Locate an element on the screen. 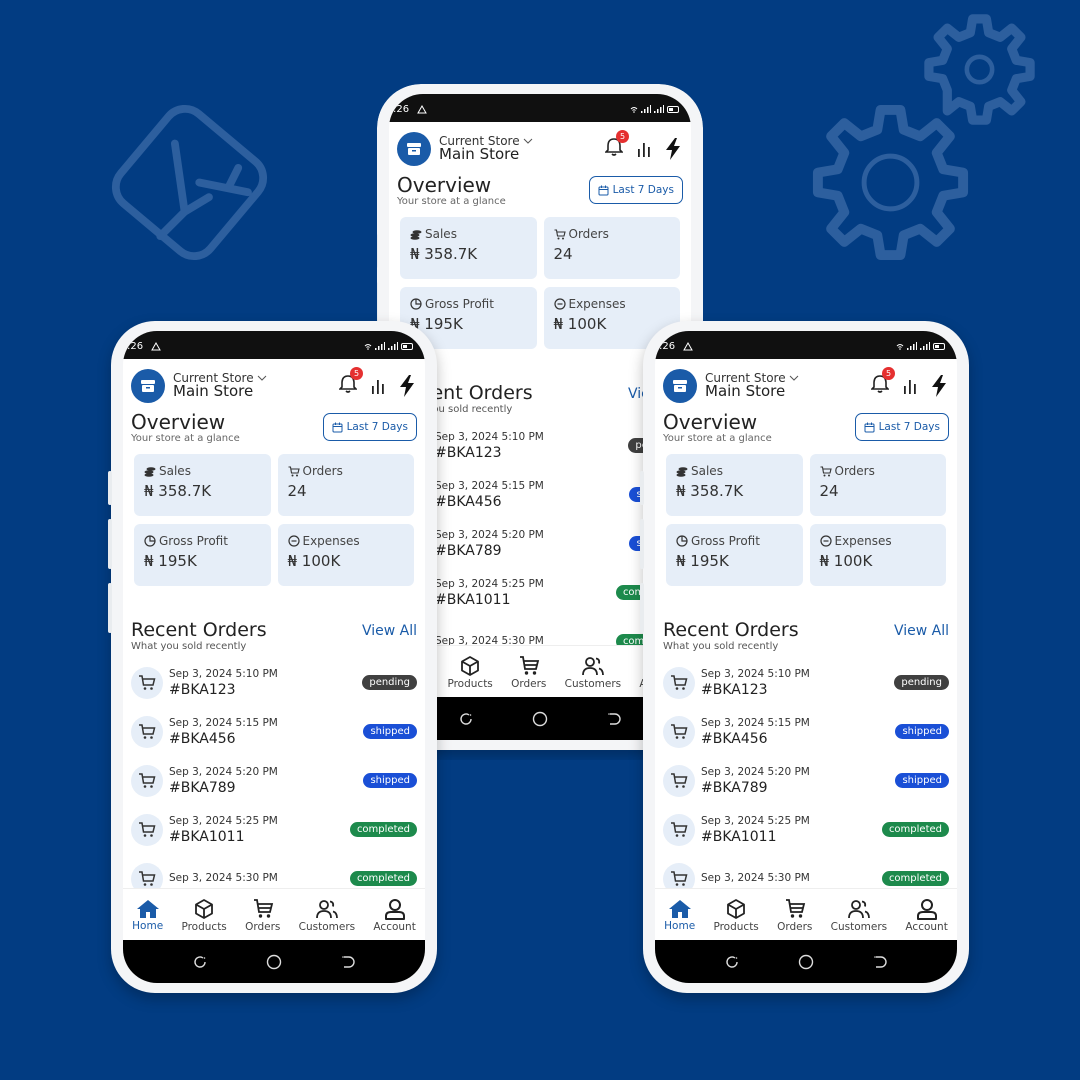  overview-subtitle: Your store at a glance is located at coordinates (717, 438).